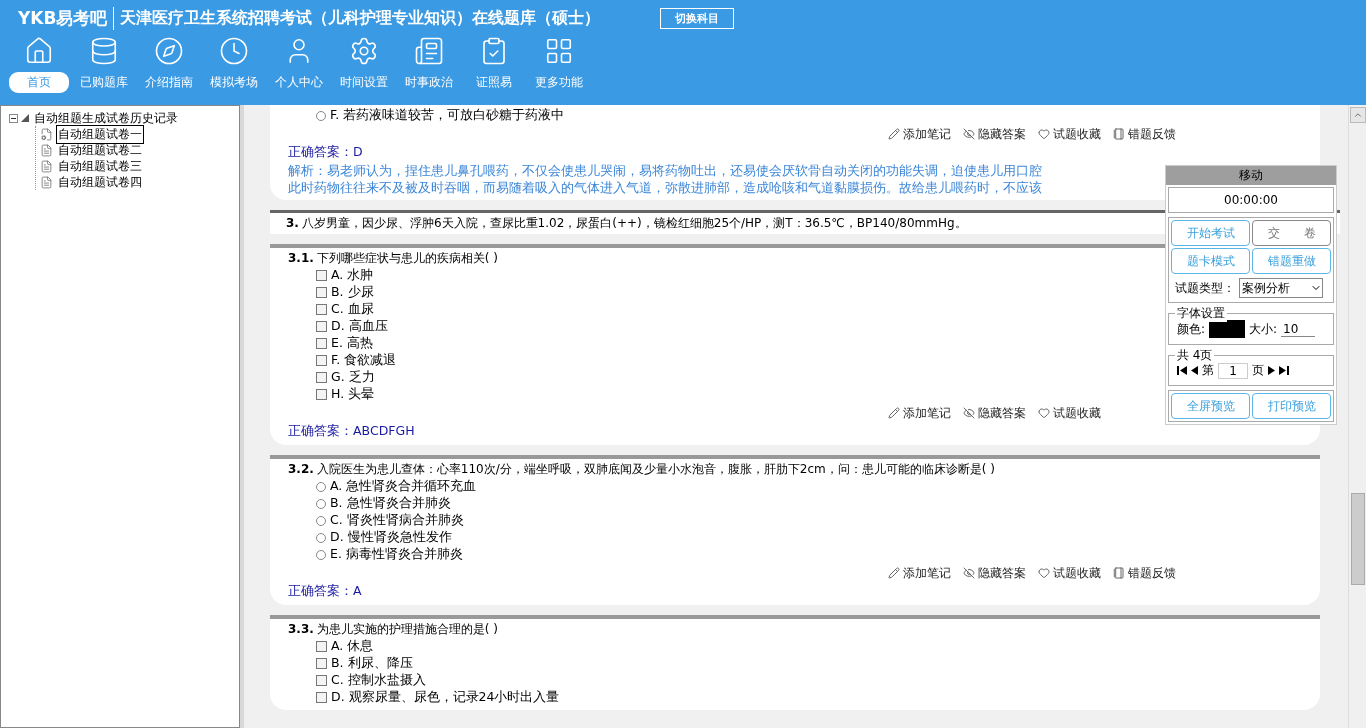  Describe the element at coordinates (233, 51) in the screenshot. I see `clock-icon` at that location.